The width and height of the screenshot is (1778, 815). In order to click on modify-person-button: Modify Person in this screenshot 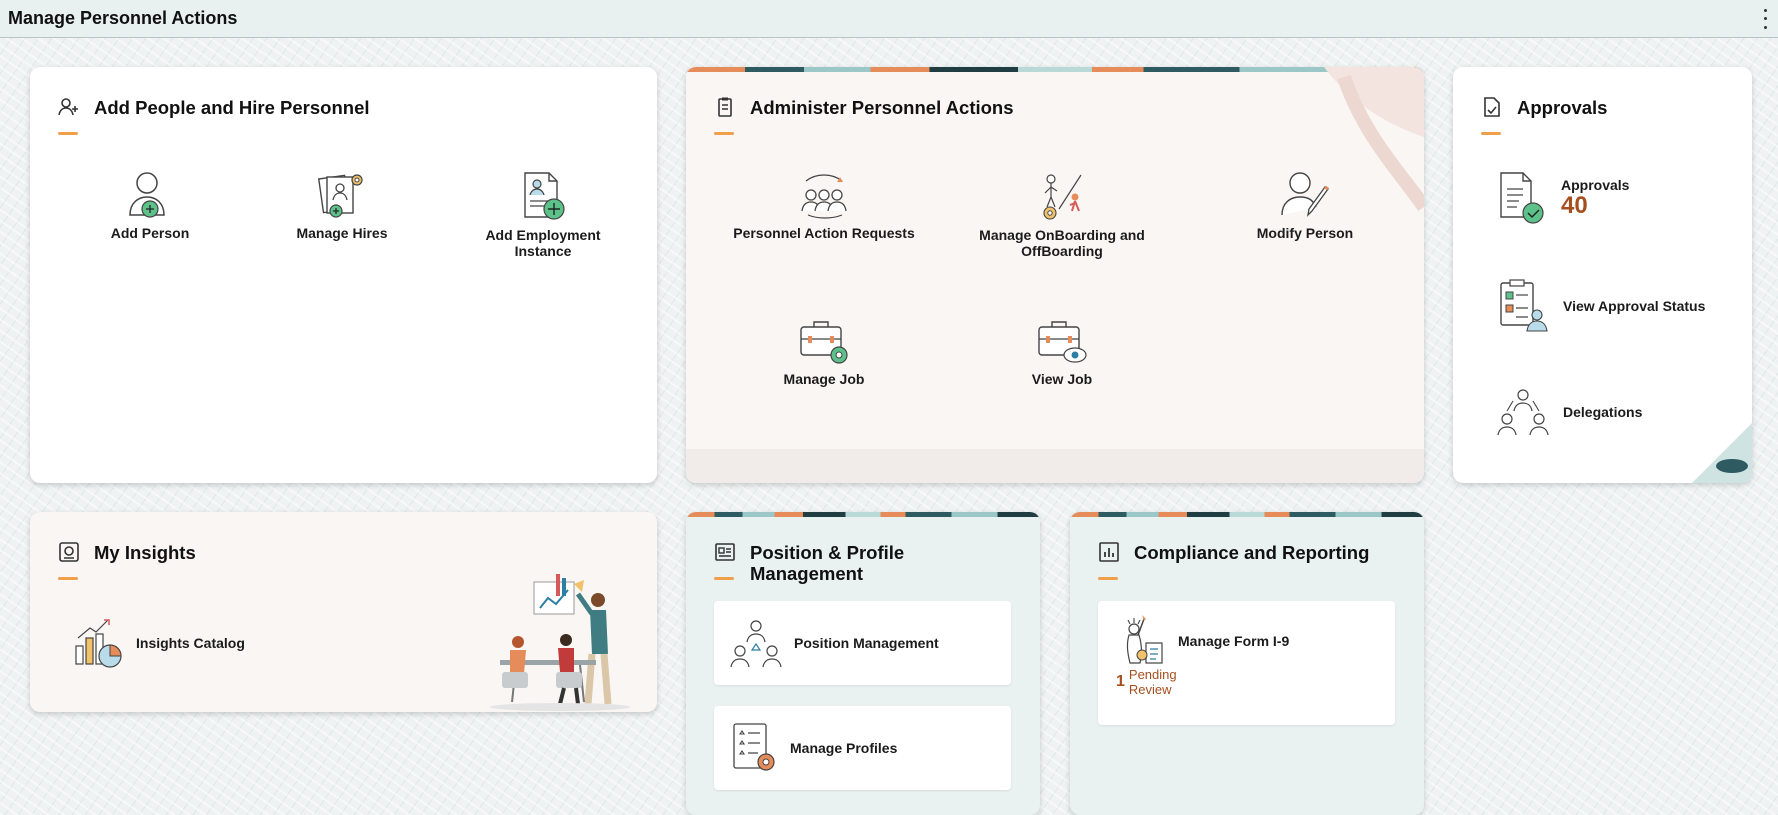, I will do `click(1305, 206)`.